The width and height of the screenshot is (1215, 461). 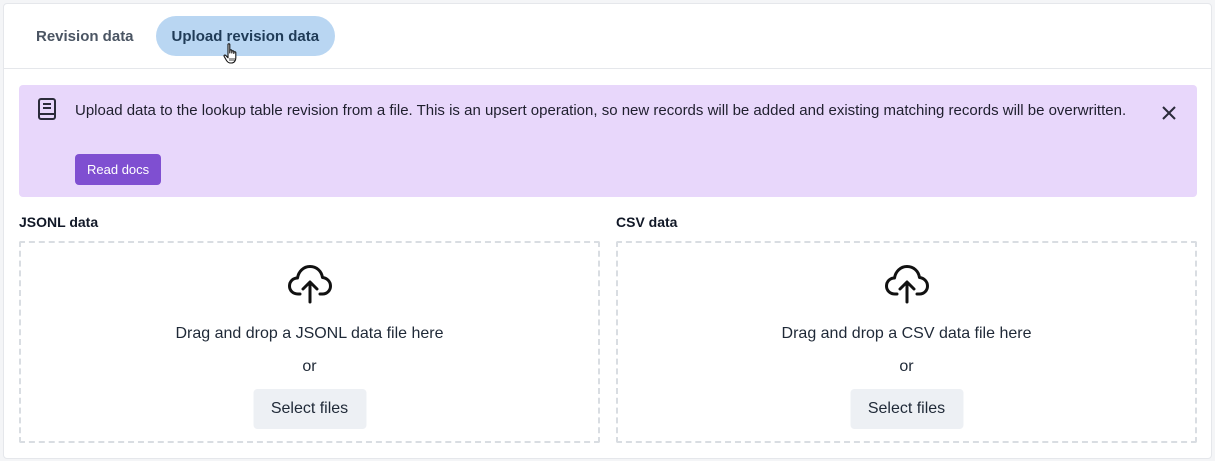 I want to click on jsonl-select-files-label: Select files, so click(x=309, y=408).